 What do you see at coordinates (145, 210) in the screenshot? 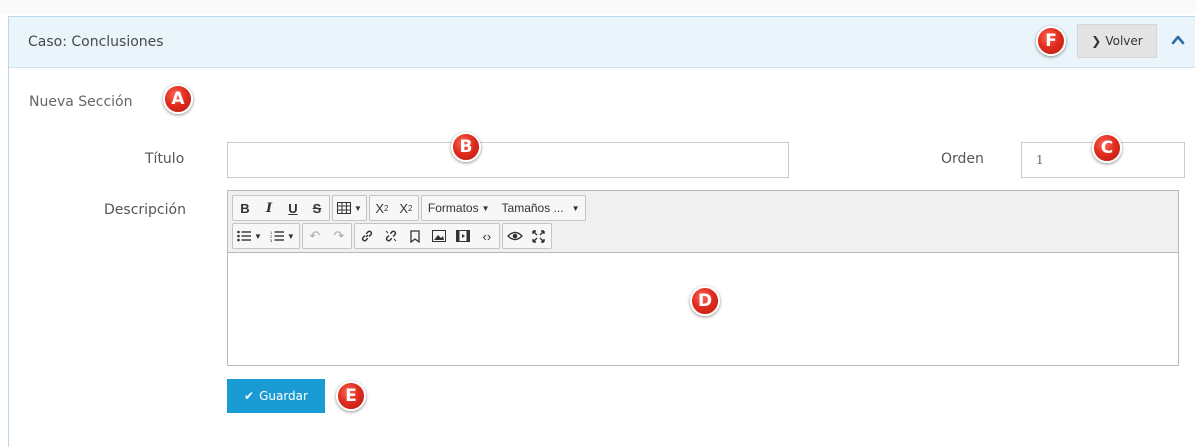
I see `descripcion-label: Descripción` at bounding box center [145, 210].